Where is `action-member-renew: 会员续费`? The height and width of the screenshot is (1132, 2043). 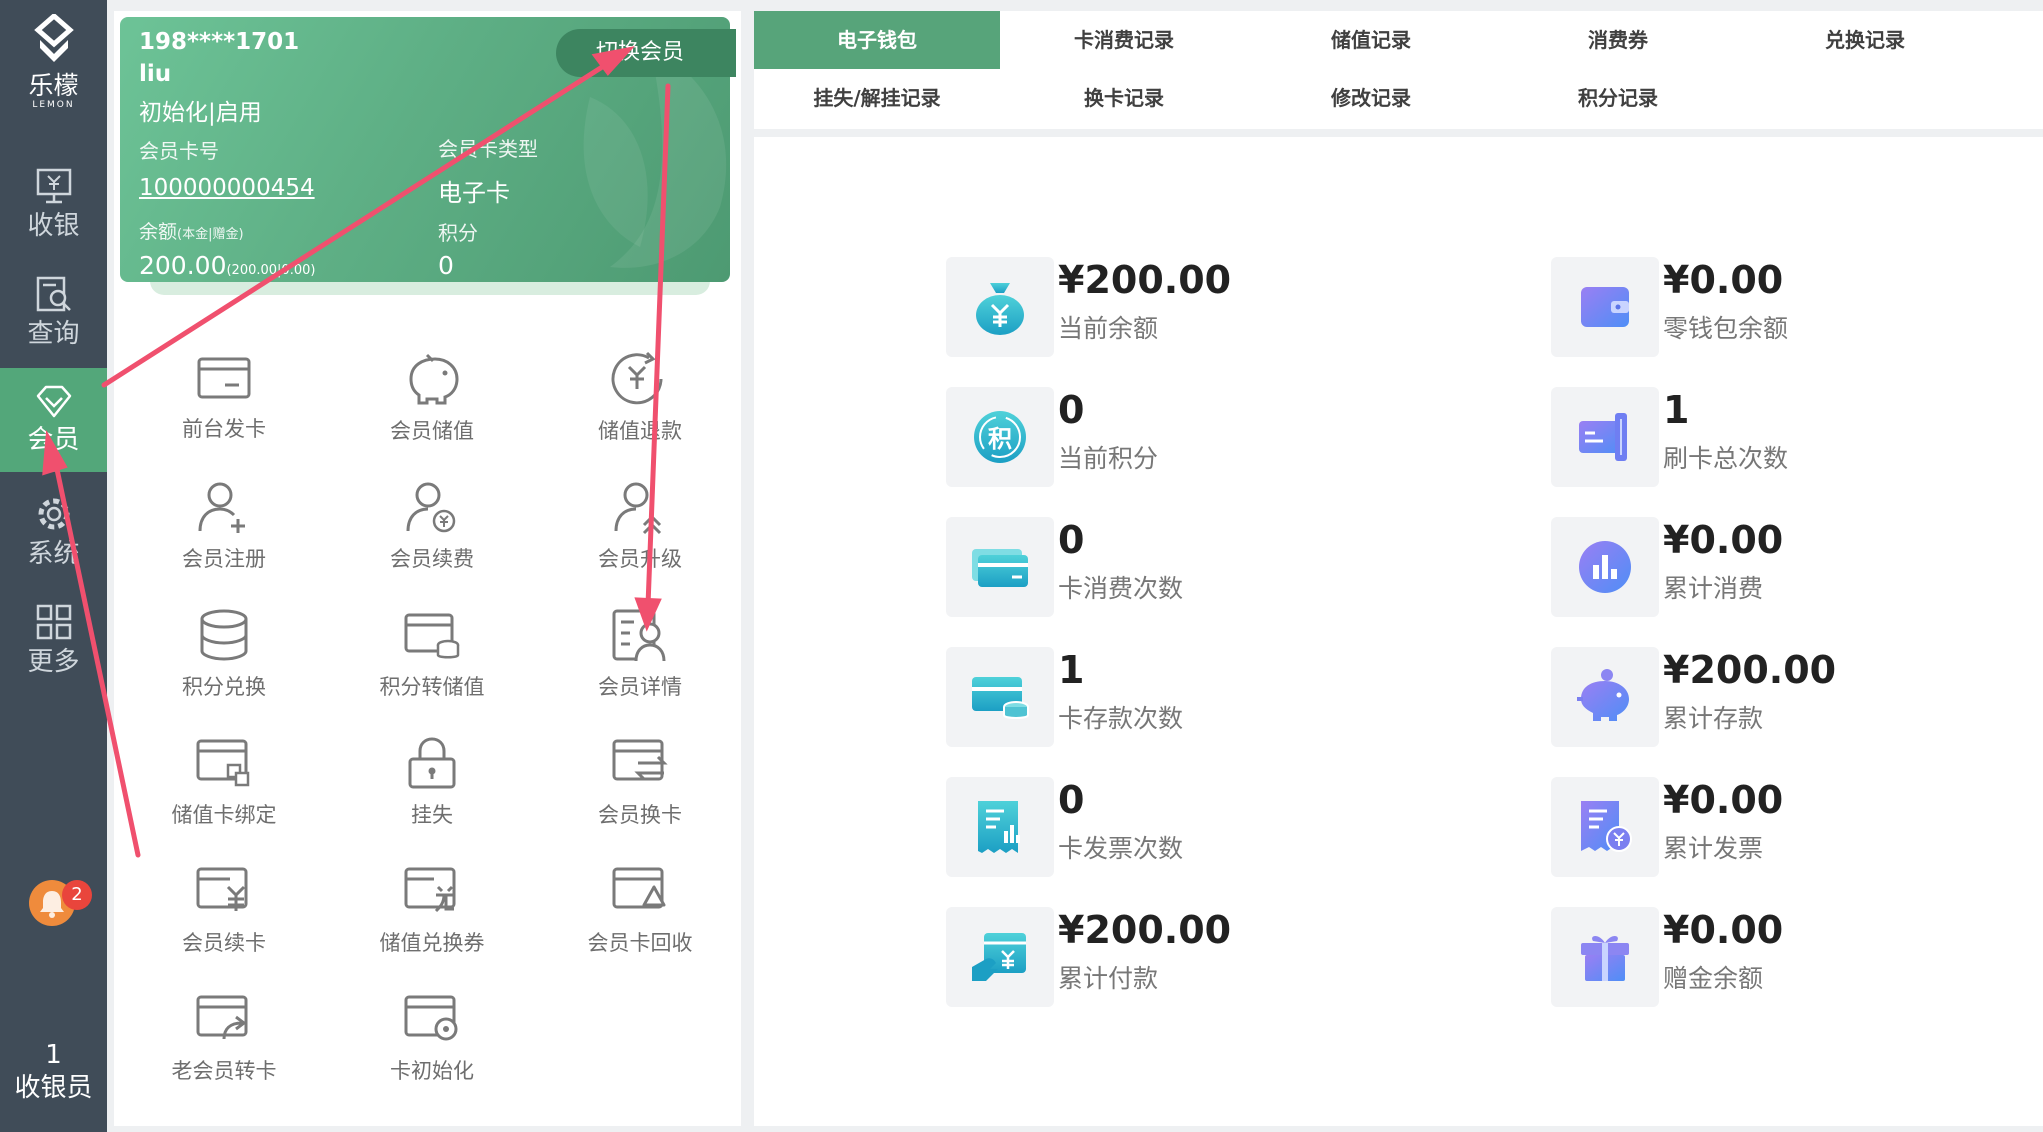
action-member-renew: 会员续费 is located at coordinates (432, 543).